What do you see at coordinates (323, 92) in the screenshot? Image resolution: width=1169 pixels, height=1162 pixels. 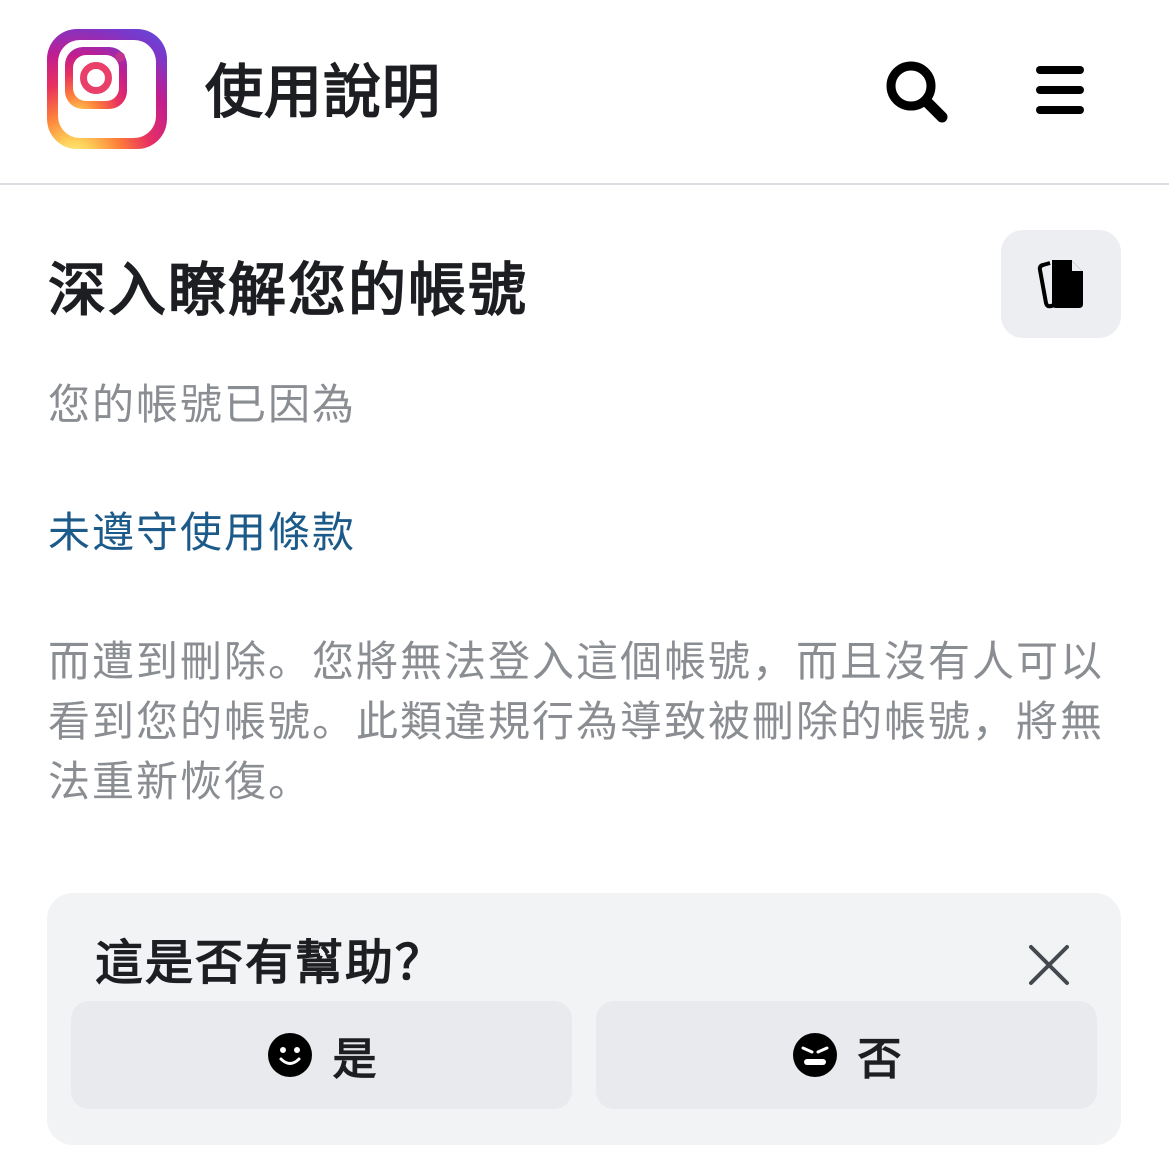 I see `page-title: 使用說明` at bounding box center [323, 92].